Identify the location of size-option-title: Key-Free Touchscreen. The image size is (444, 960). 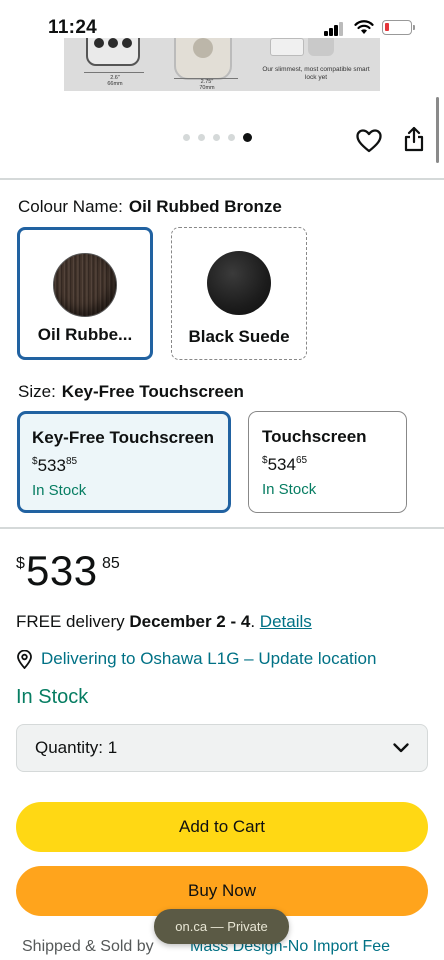
(123, 437).